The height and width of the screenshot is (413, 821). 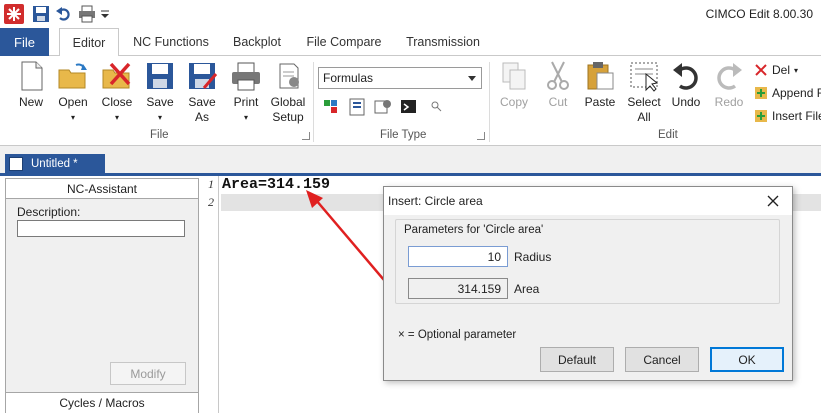 What do you see at coordinates (514, 85) in the screenshot?
I see `copy-button: Copy` at bounding box center [514, 85].